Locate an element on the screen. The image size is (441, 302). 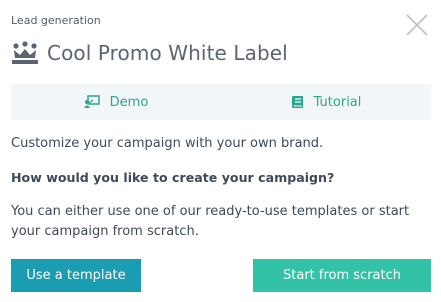
title-row: Cool Promo White Label is located at coordinates (149, 53).